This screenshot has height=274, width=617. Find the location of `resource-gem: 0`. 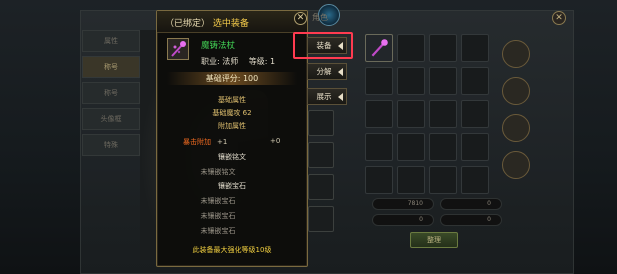

resource-gem: 0 is located at coordinates (403, 220).